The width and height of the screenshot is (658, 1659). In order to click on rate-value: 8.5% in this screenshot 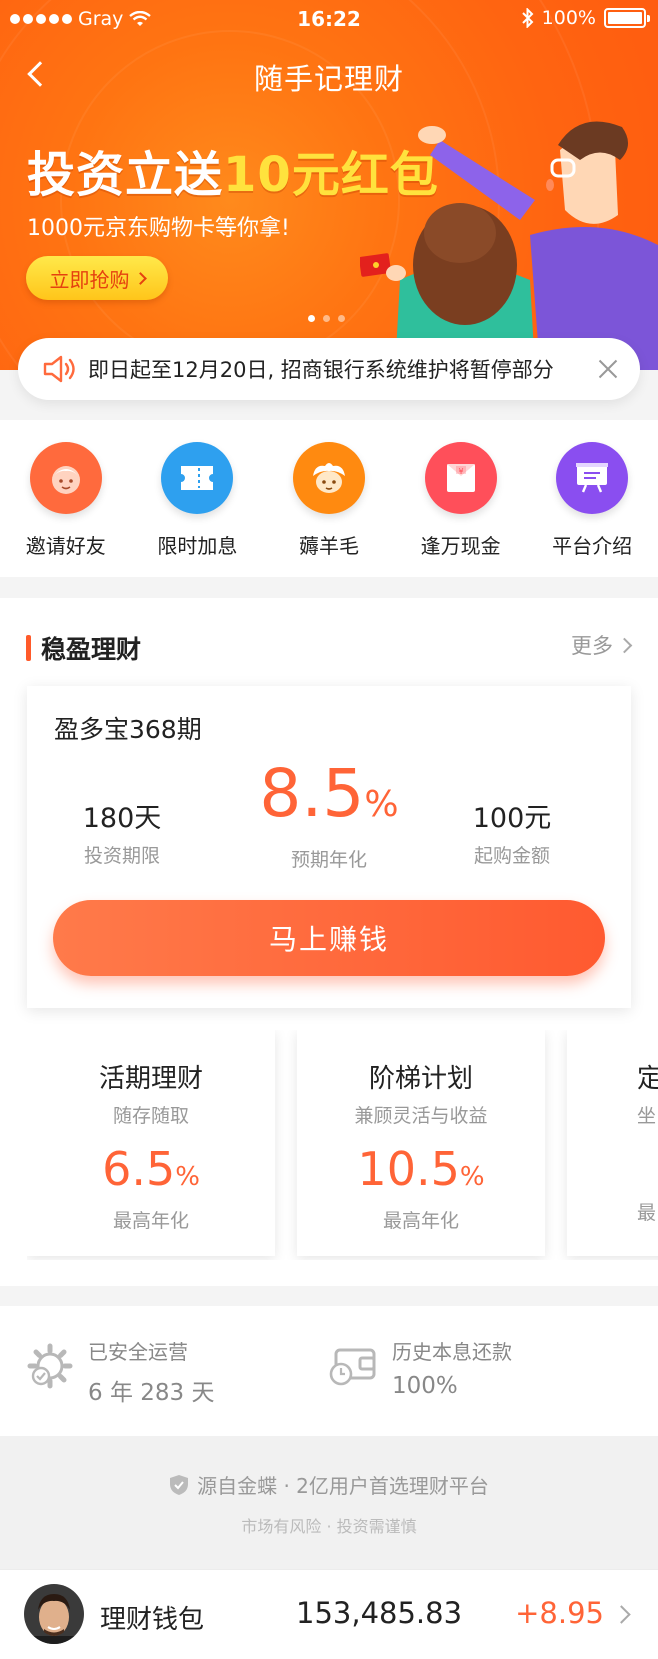, I will do `click(329, 799)`.